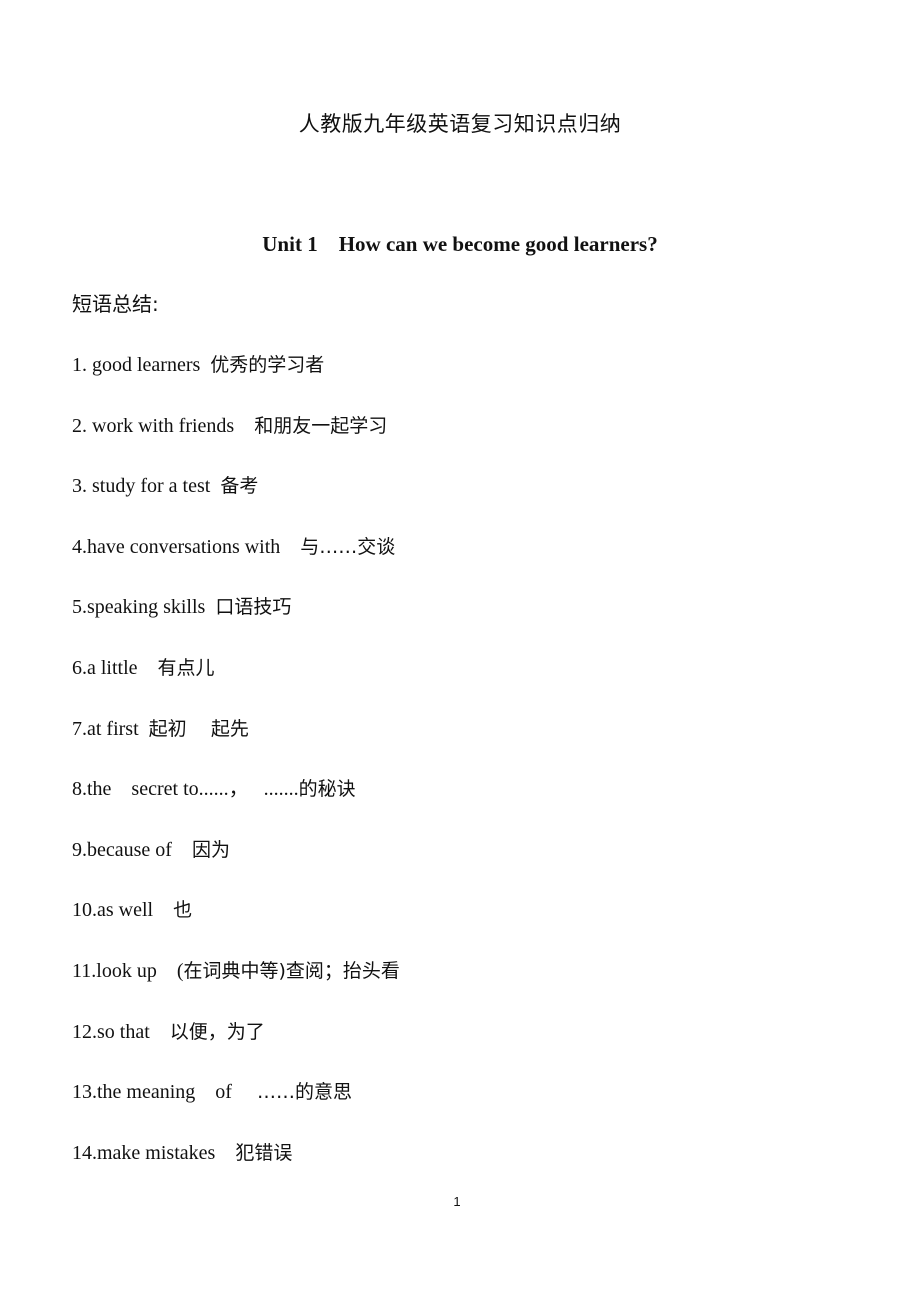  Describe the element at coordinates (128, 970) in the screenshot. I see `phrase-english: 11.look up (` at that location.